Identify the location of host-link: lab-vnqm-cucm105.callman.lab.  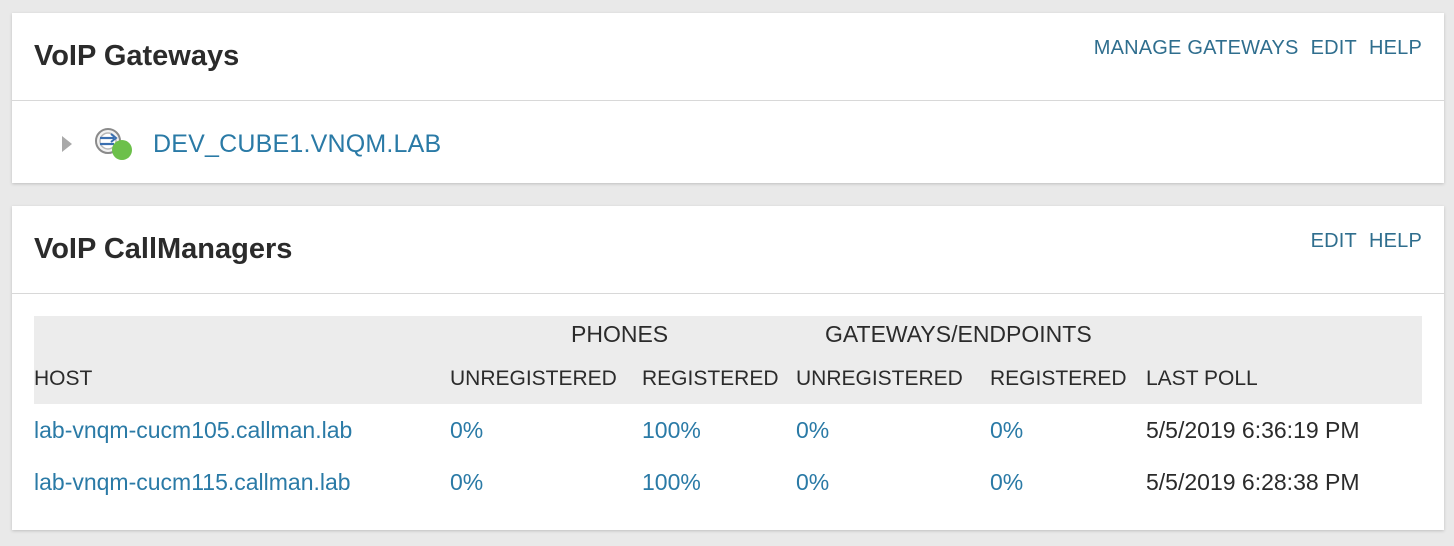
(193, 430).